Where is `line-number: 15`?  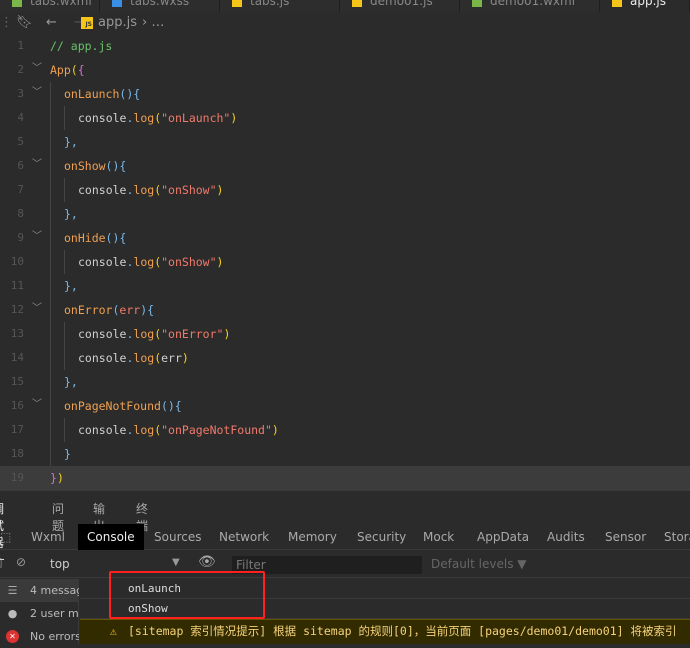
line-number: 15 is located at coordinates (17, 381).